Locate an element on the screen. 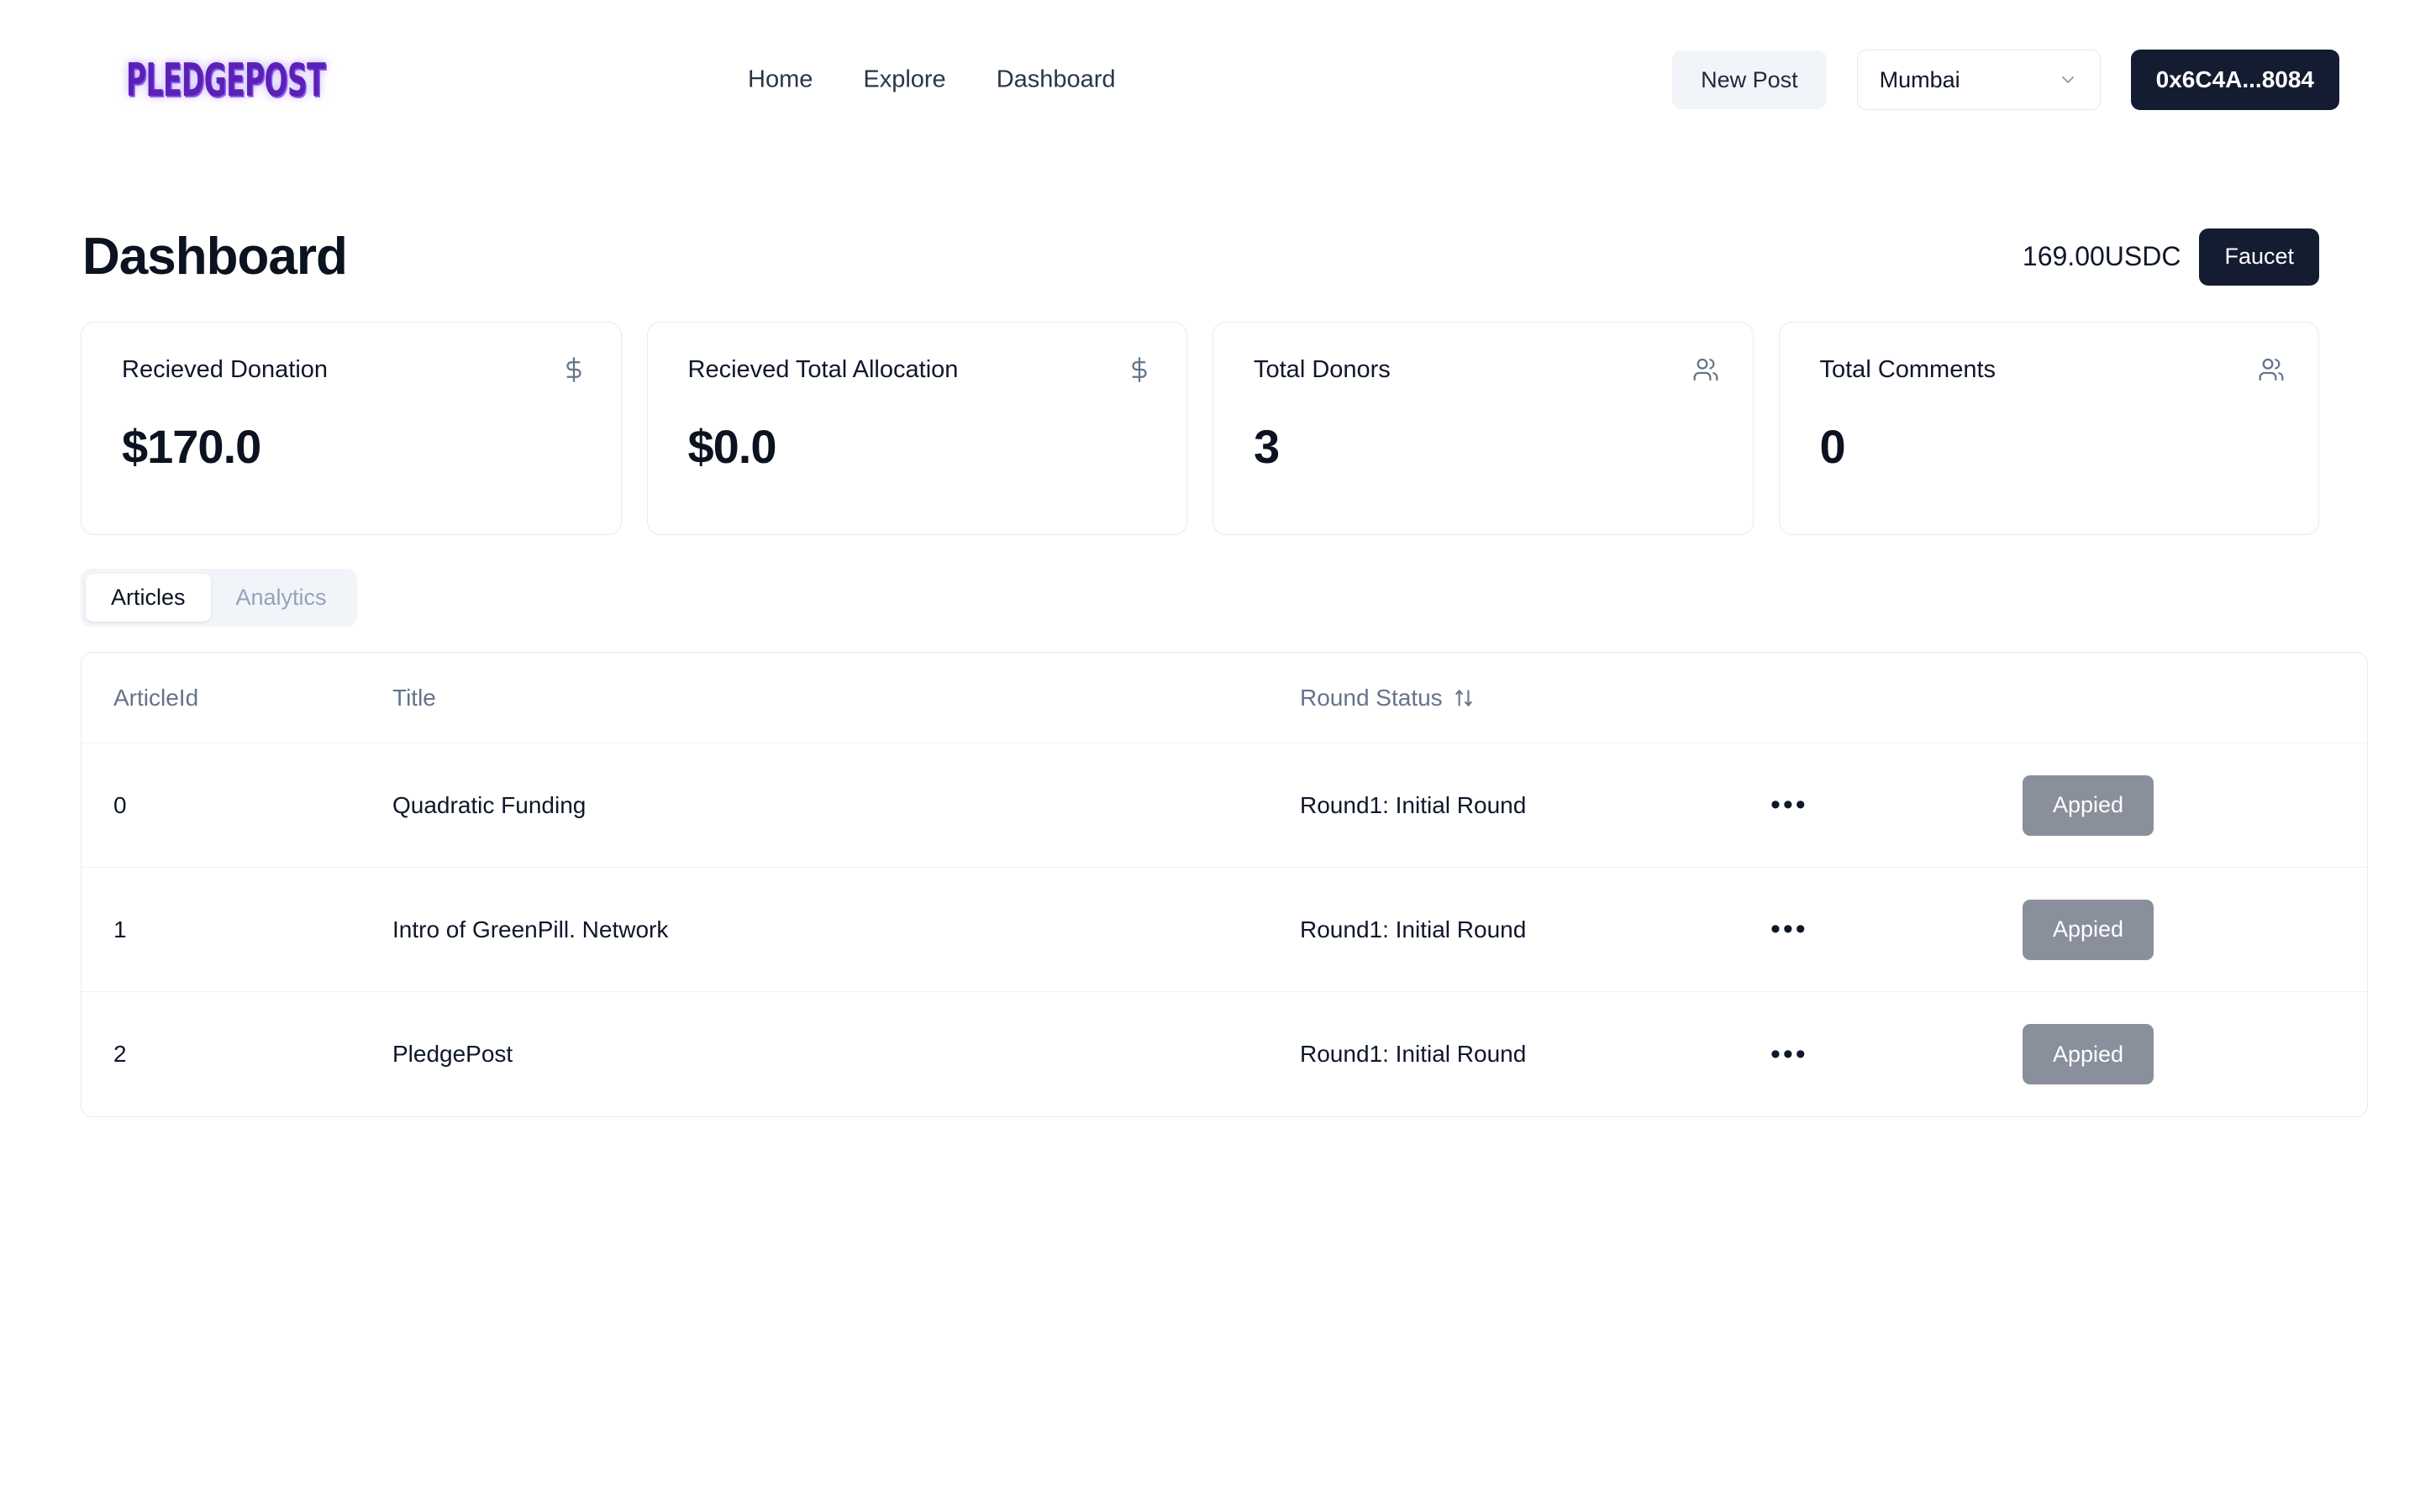 This screenshot has width=2420, height=1512. stat-card-value: 3 is located at coordinates (1267, 446).